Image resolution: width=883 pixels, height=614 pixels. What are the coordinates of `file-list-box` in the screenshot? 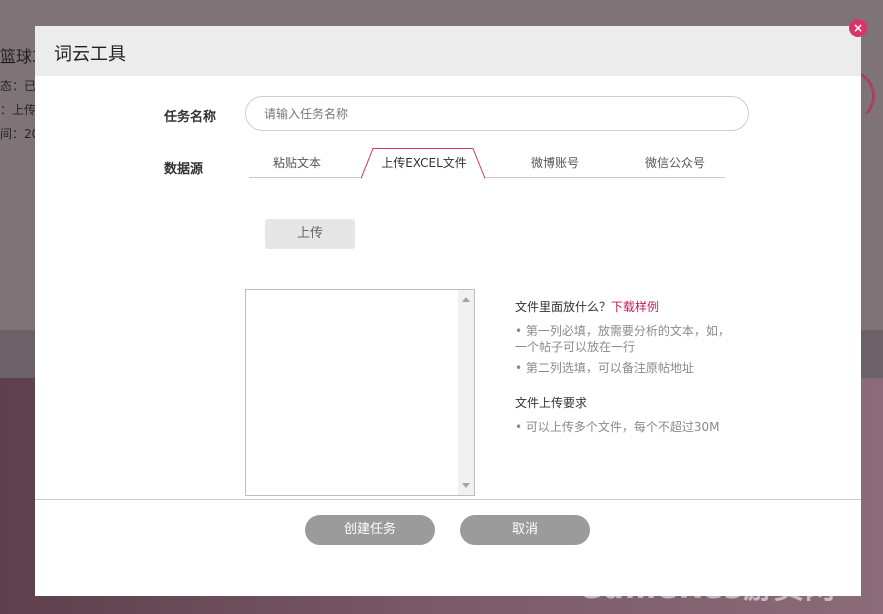 It's located at (360, 392).